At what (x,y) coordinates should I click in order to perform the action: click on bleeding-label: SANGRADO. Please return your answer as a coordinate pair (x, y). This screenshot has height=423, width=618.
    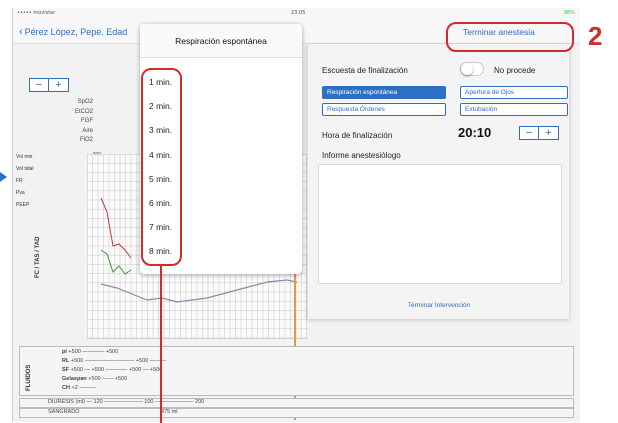
    Looking at the image, I should click on (64, 412).